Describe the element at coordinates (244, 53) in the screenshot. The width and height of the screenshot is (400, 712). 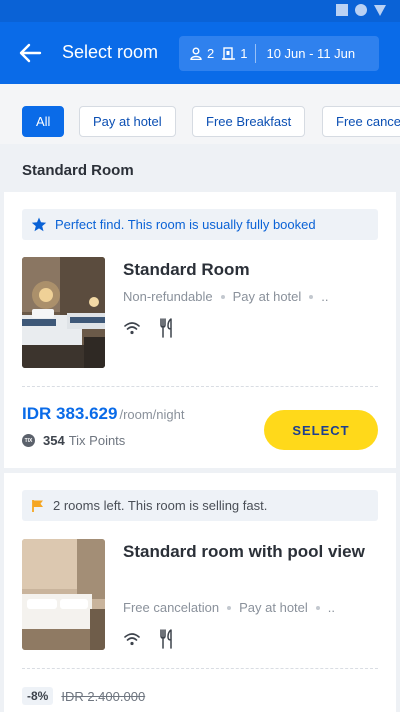
I see `room-count: 1` at that location.